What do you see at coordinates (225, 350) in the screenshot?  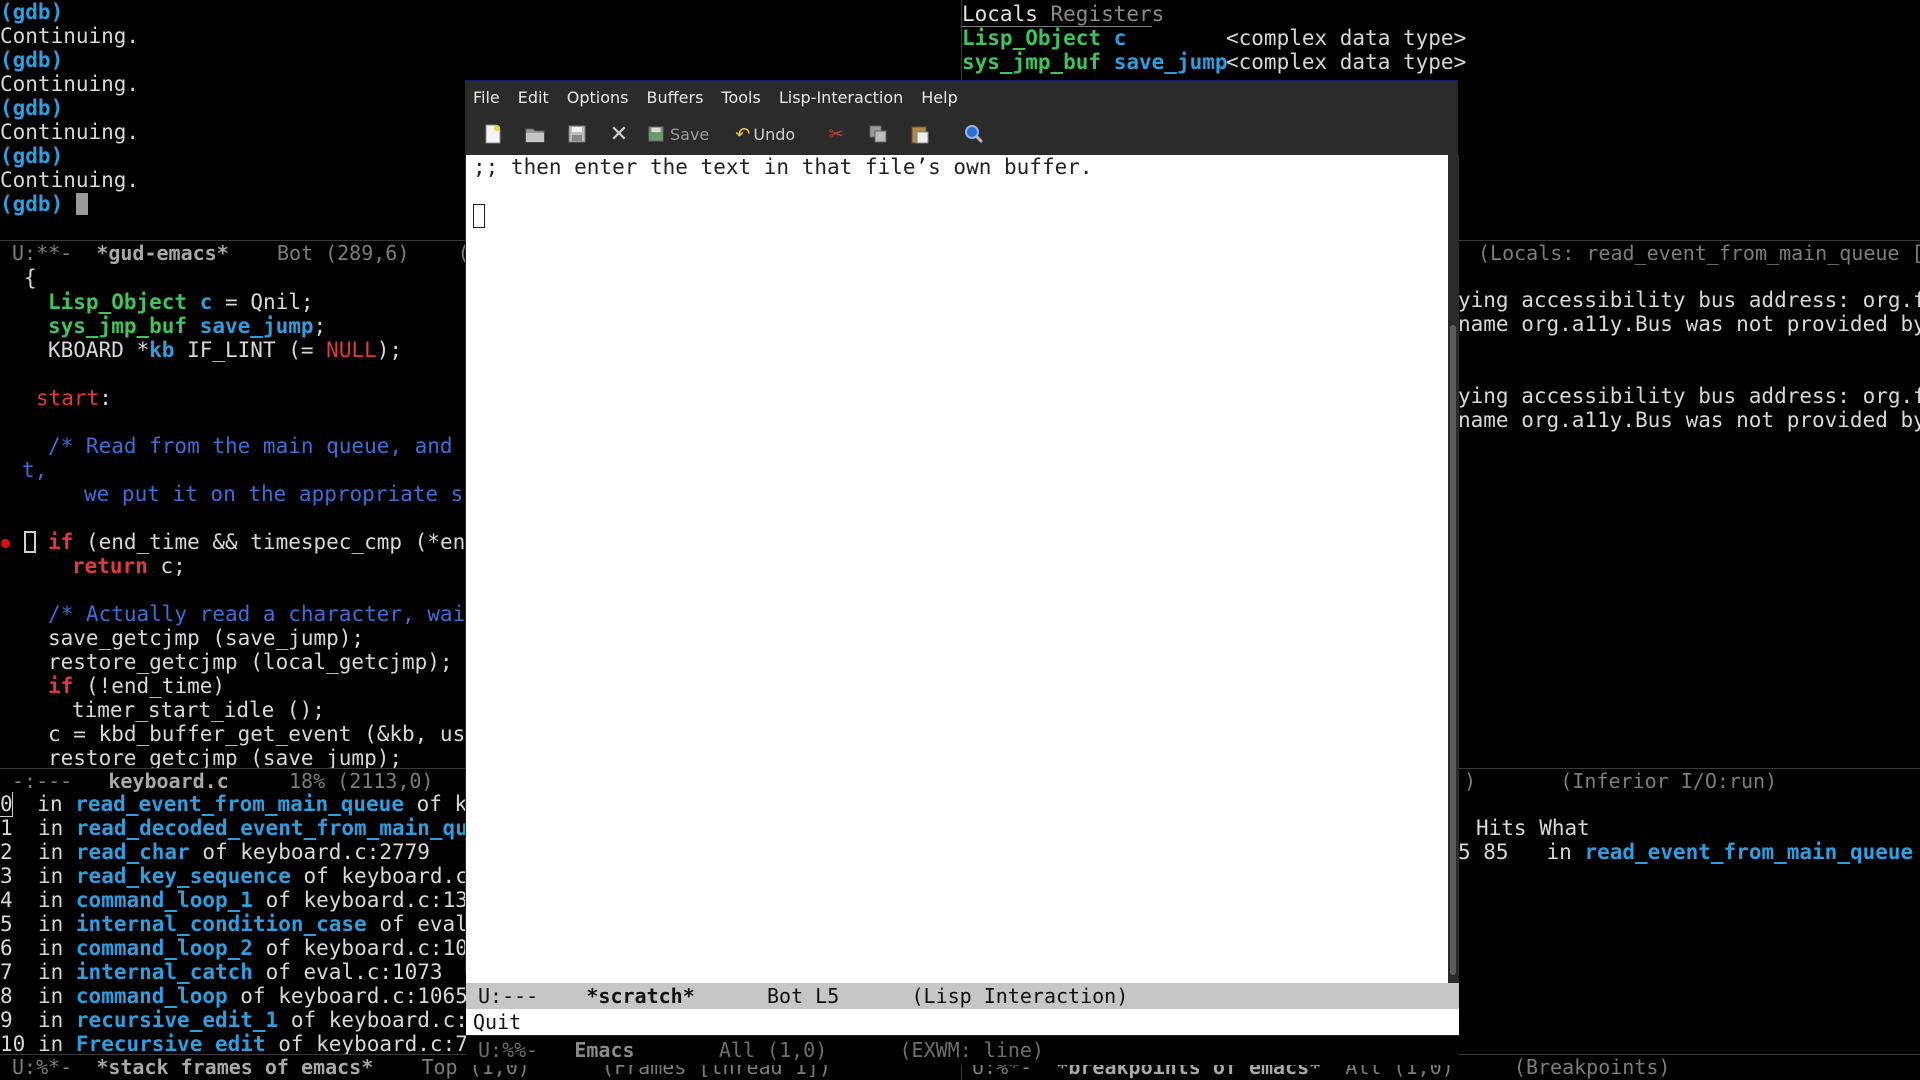 I see `source-line: KBOARD *kb IF_LINT (= NULL);` at bounding box center [225, 350].